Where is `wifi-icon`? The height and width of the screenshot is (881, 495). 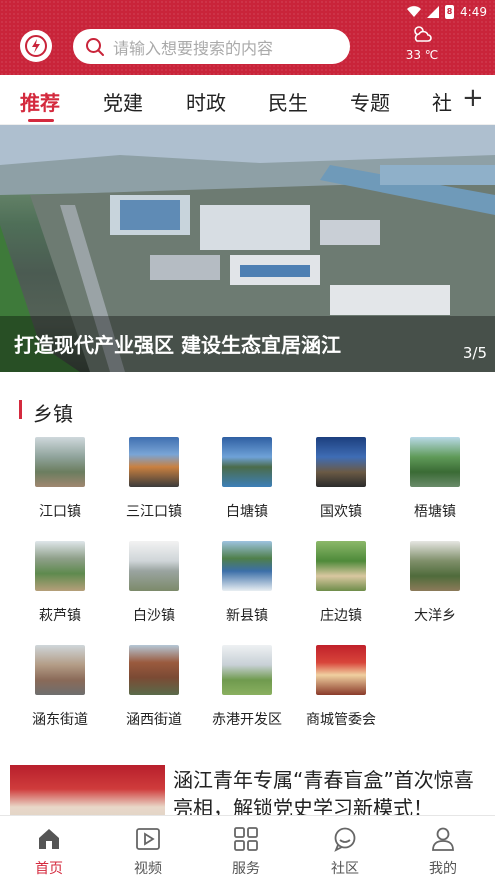 wifi-icon is located at coordinates (414, 12).